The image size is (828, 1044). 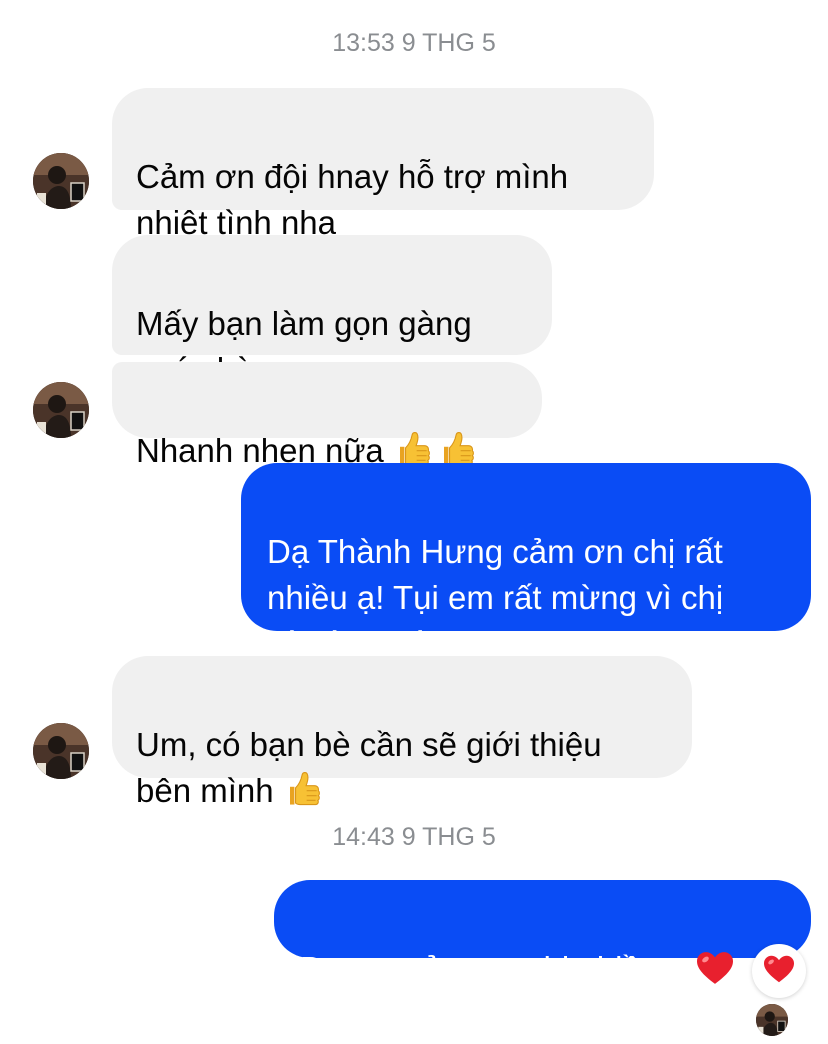 I want to click on timestamp-bottom: 14:43 9 THG 5, so click(x=414, y=837).